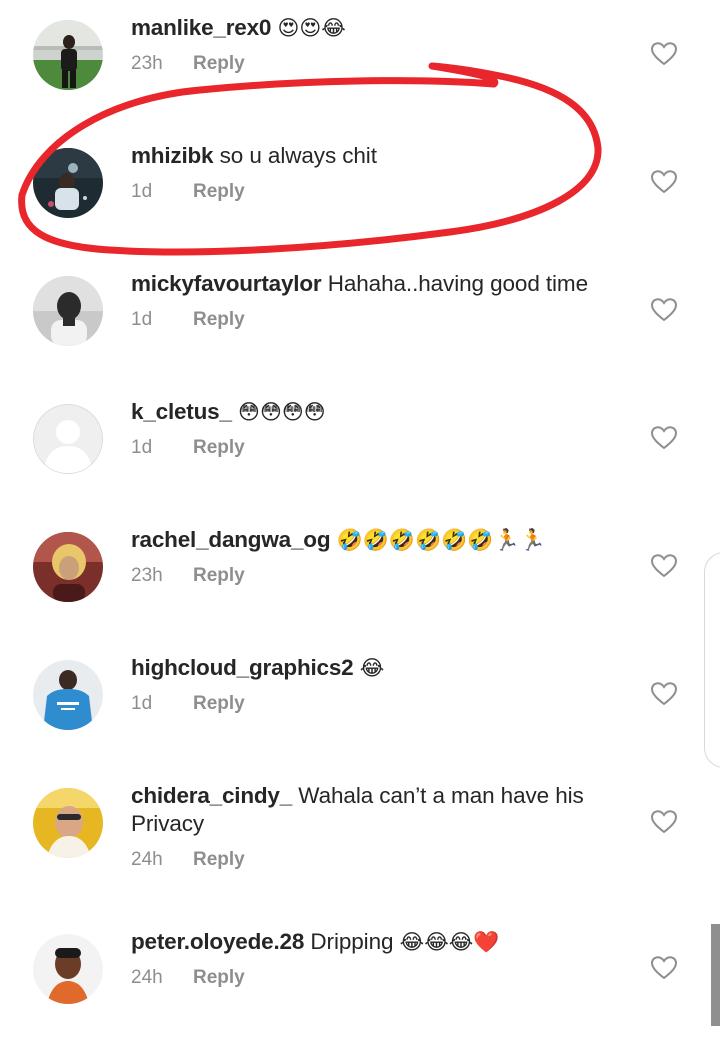 This screenshot has width=720, height=1042. What do you see at coordinates (381, 45) in the screenshot?
I see `comment-body: manlike_rex0 😍😍😂 23h Reply` at bounding box center [381, 45].